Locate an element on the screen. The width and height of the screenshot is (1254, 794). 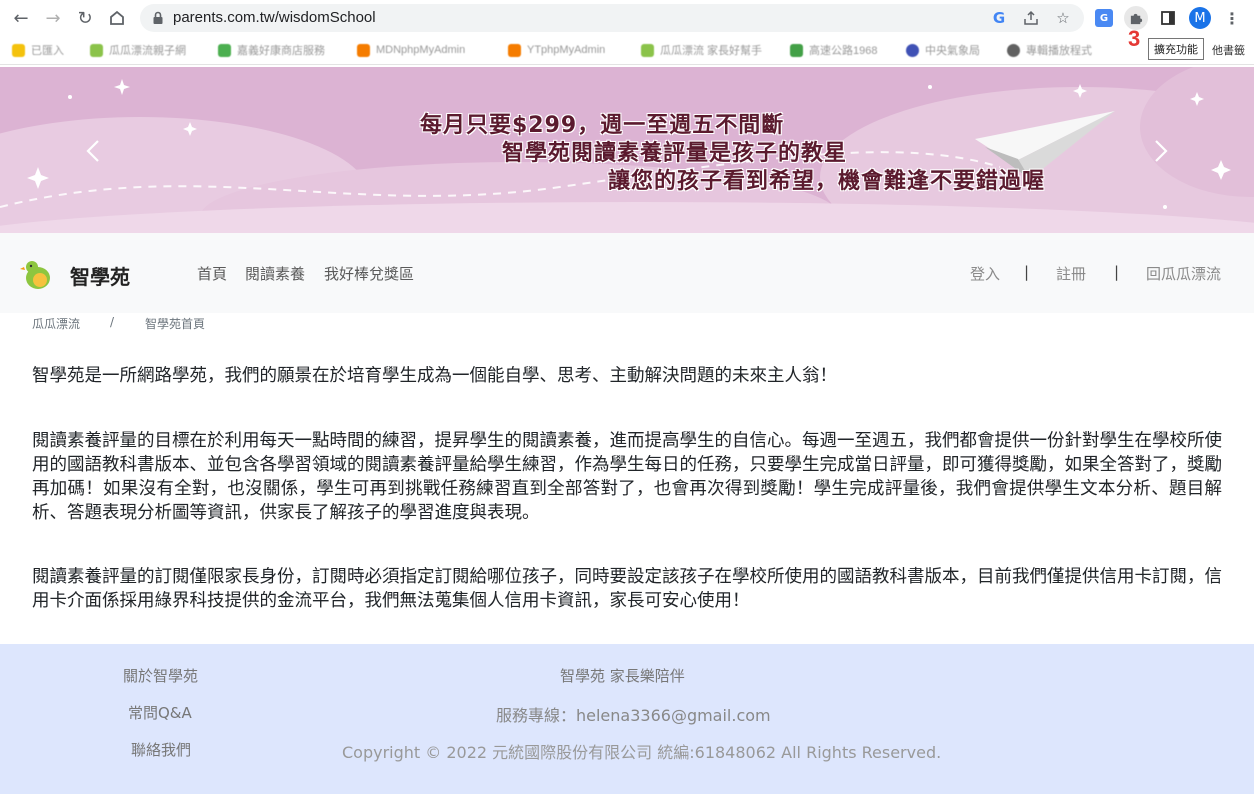
bookmark-item: 中央氣象局 is located at coordinates (943, 50).